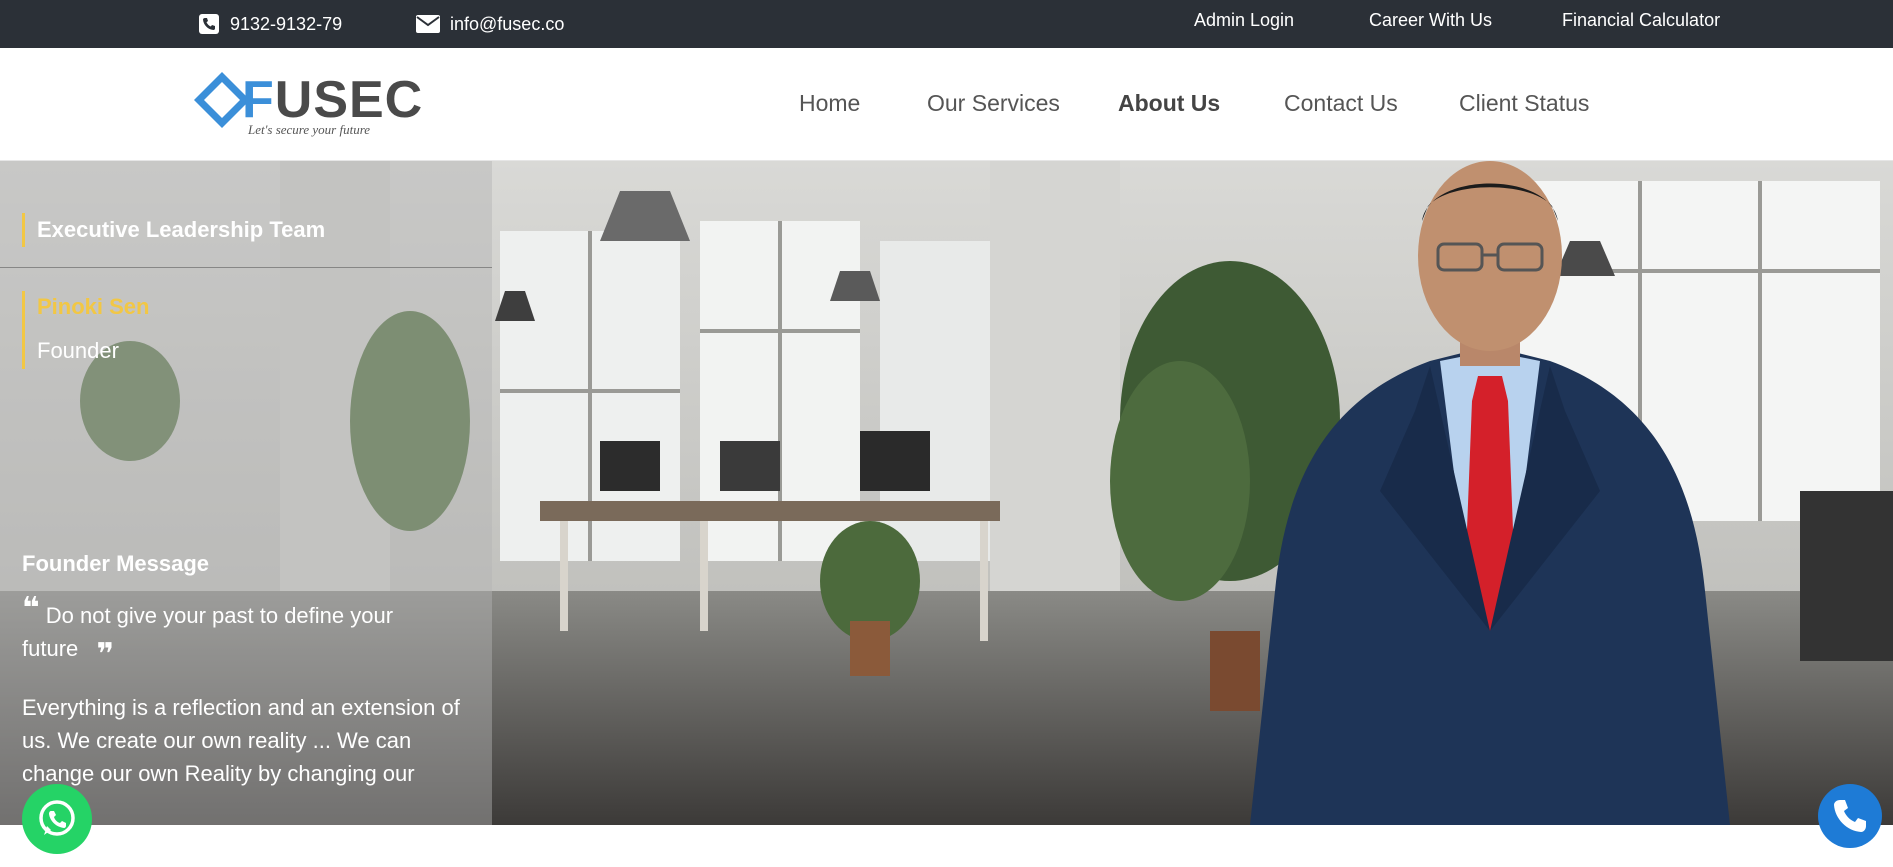 Image resolution: width=1893 pixels, height=867 pixels. What do you see at coordinates (85, 330) in the screenshot?
I see `leader-card: Pinoki Sen Founder` at bounding box center [85, 330].